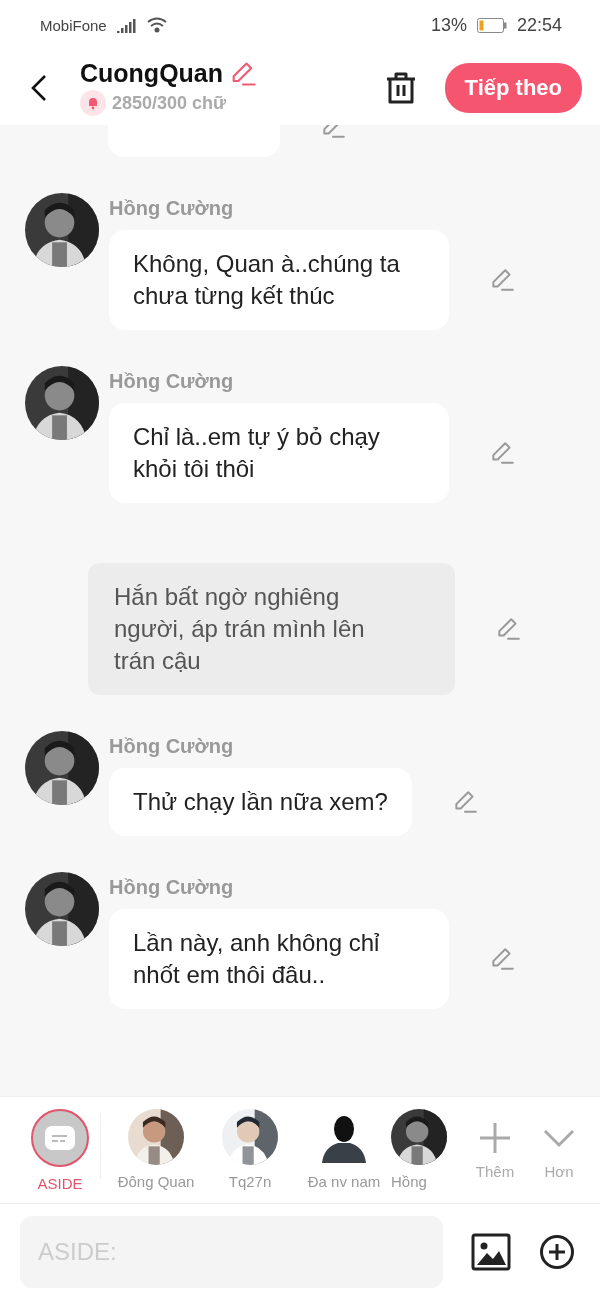 Image resolution: width=600 pixels, height=1300 pixels. I want to click on character-tab: Đa nv nam, so click(344, 1149).